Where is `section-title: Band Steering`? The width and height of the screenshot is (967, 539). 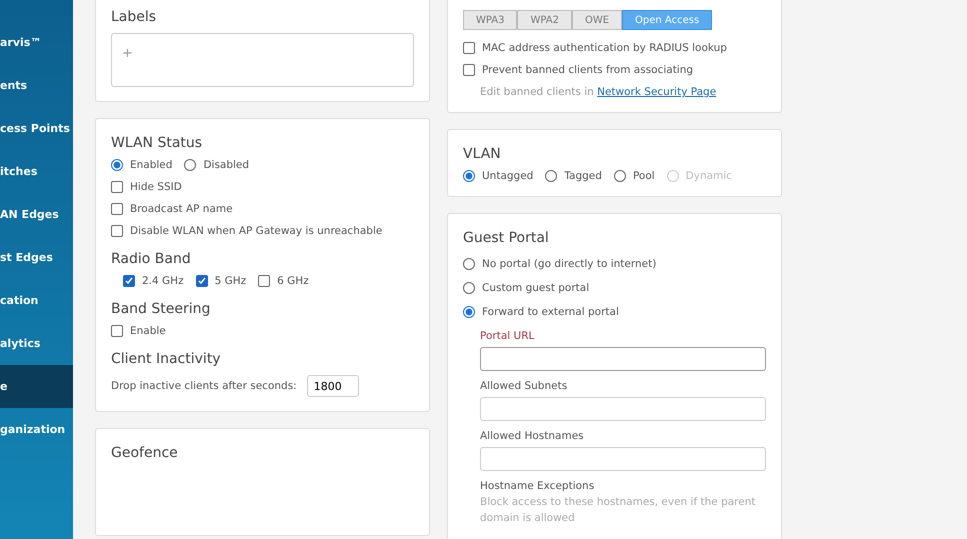
section-title: Band Steering is located at coordinates (161, 309).